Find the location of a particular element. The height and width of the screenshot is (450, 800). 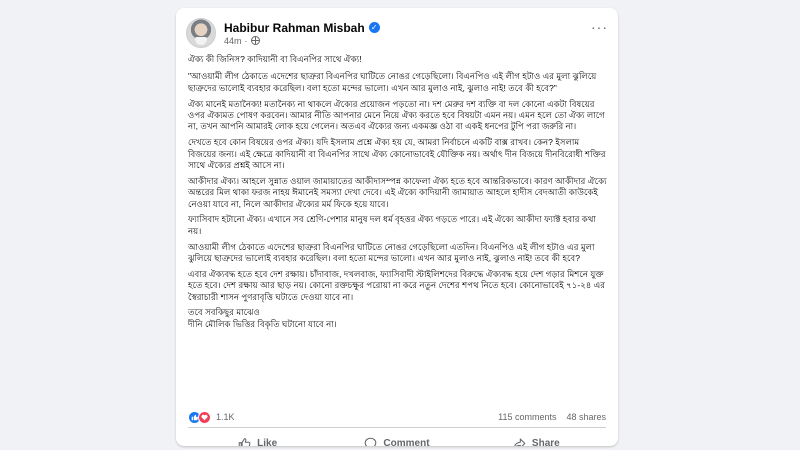

more-options-icon: ··· is located at coordinates (599, 27).